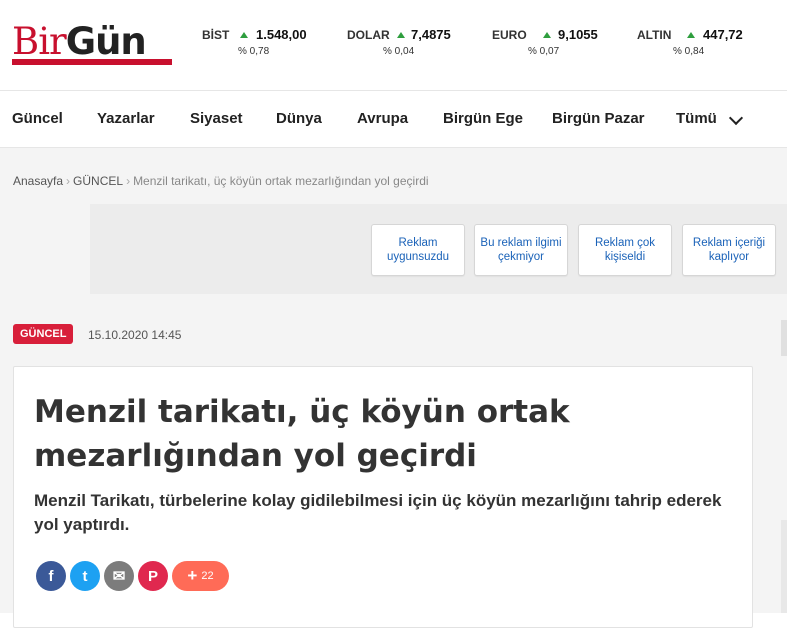 This screenshot has width=787, height=628. I want to click on breadcrumb-home: Anasayfa, so click(38, 181).